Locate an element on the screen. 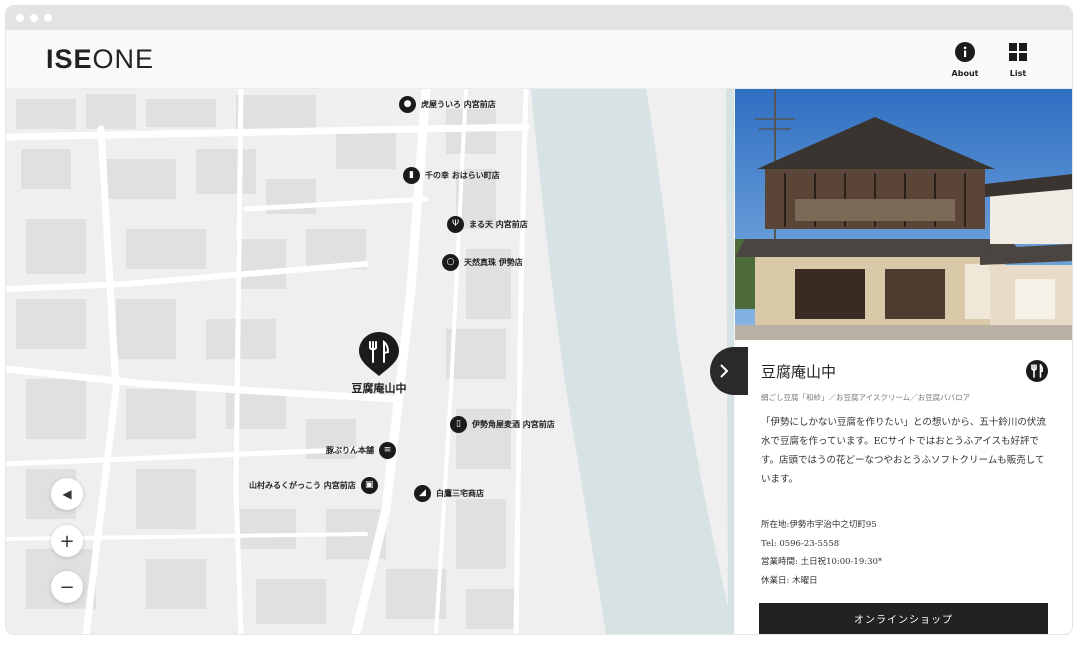 The image size is (1080, 649). pin-label: 千の幸 おはらい町店 is located at coordinates (462, 175).